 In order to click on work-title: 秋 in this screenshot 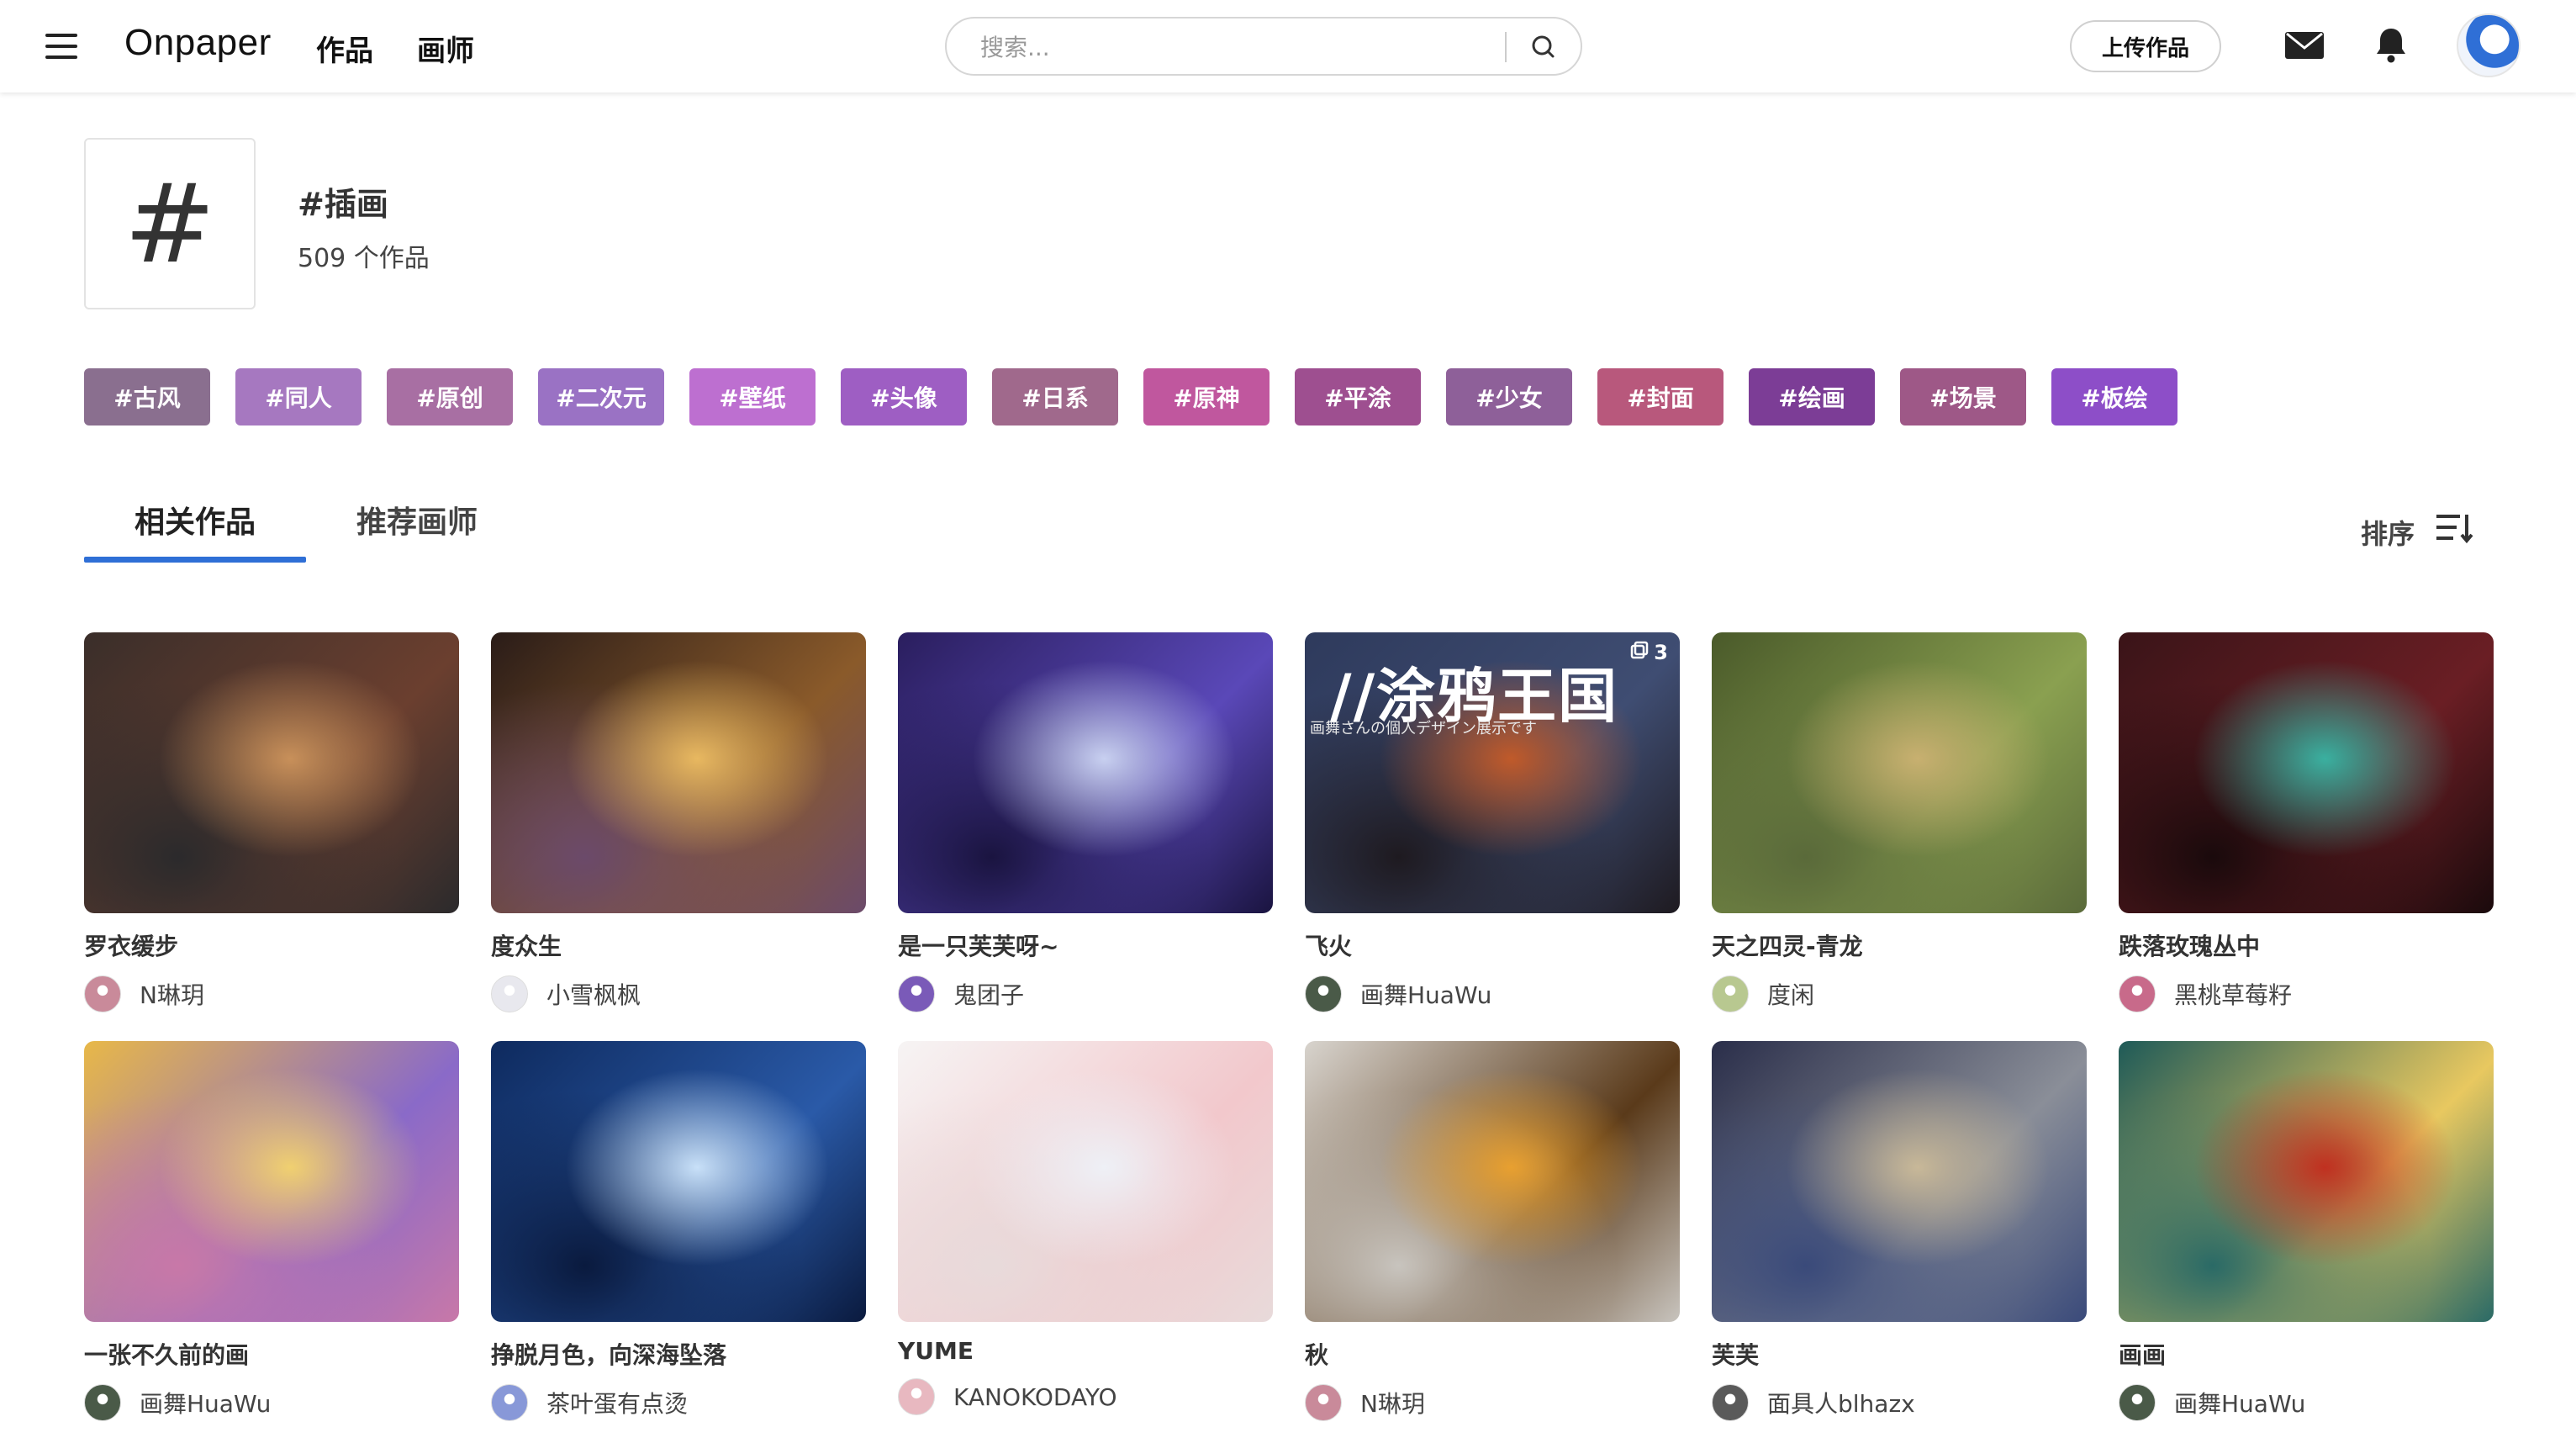, I will do `click(1493, 1354)`.